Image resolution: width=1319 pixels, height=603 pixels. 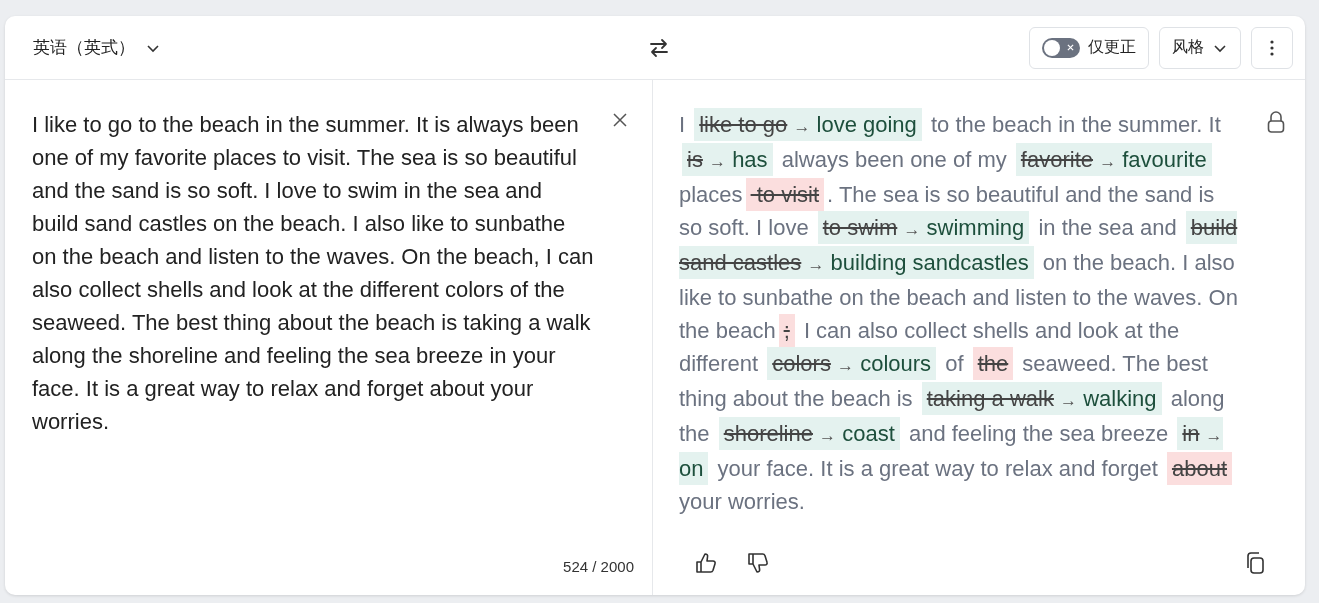 What do you see at coordinates (97, 47) in the screenshot?
I see `language-dropdown: 英语（英式）` at bounding box center [97, 47].